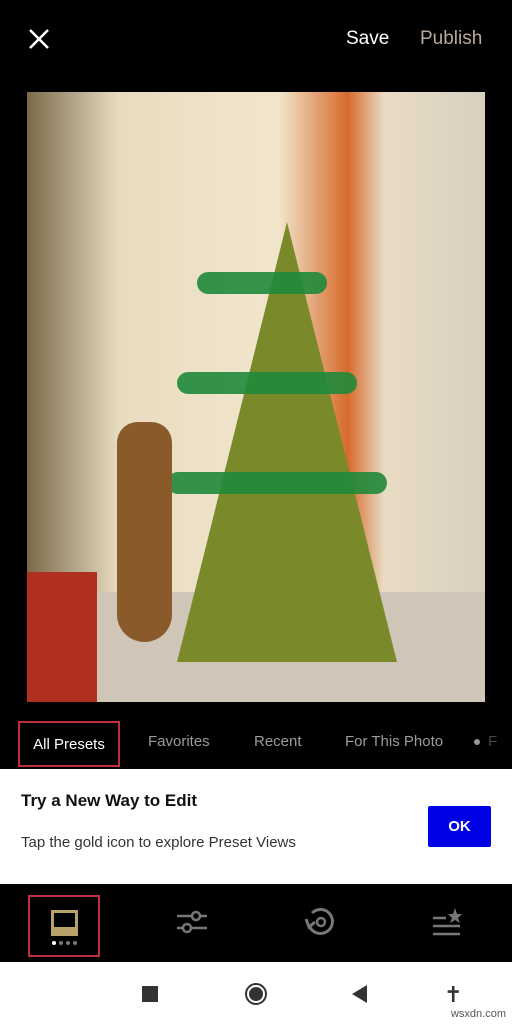  I want to click on watermark: wsxdn.com, so click(478, 1014).